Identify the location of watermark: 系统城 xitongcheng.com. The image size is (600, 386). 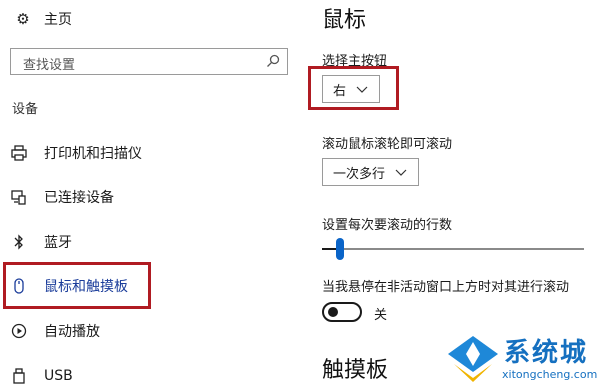
(521, 358).